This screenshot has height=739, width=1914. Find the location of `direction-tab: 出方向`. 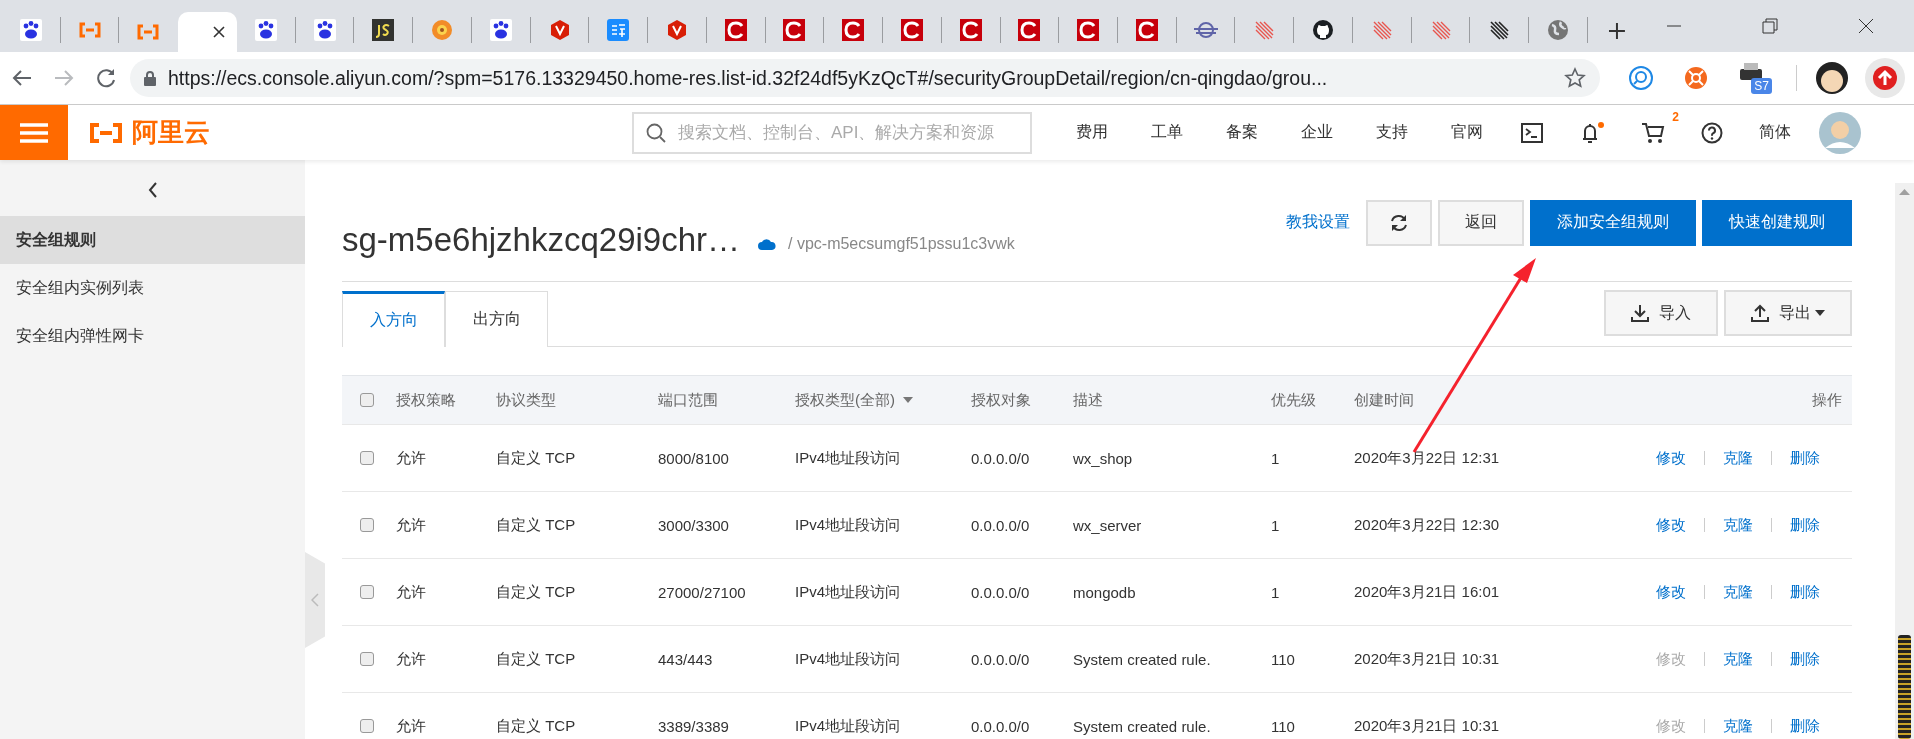

direction-tab: 出方向 is located at coordinates (496, 319).